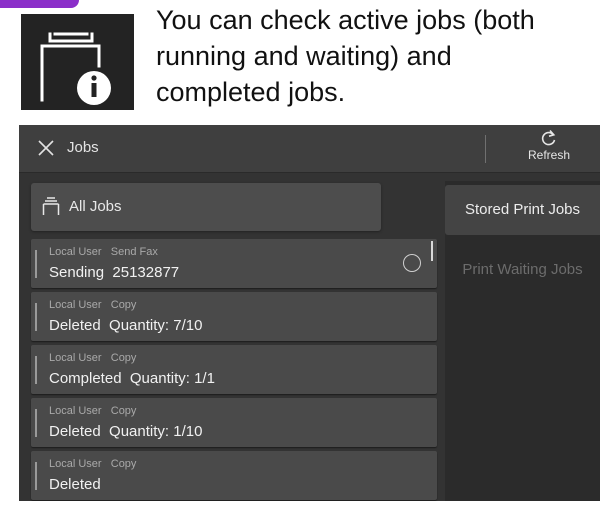 This screenshot has height=506, width=604. I want to click on job-status: Sending 25132877, so click(114, 272).